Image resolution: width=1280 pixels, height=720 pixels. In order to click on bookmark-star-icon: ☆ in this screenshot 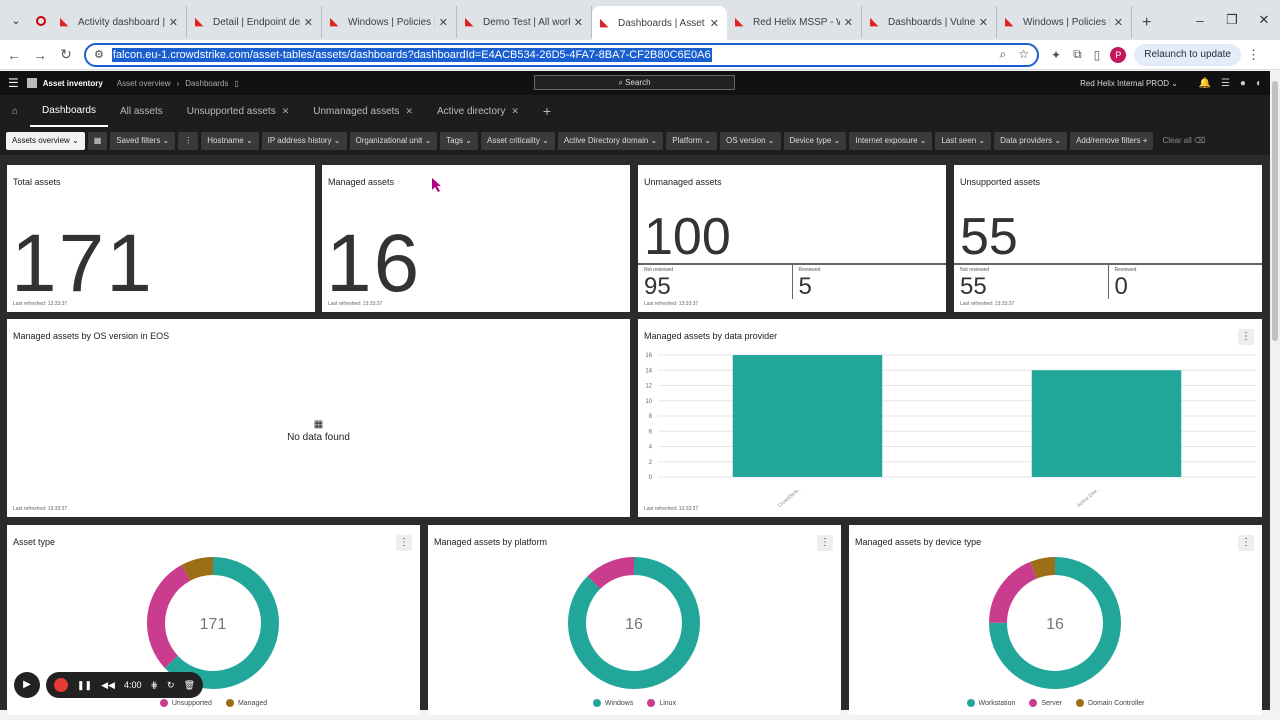, I will do `click(1023, 54)`.